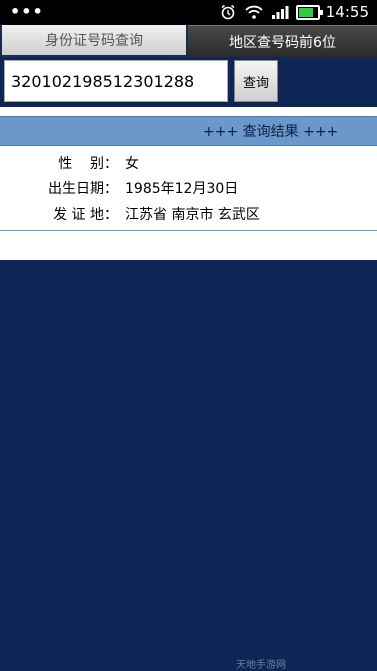 The width and height of the screenshot is (377, 671). I want to click on tab-region-lookup: 地区查号码前6位, so click(282, 41).